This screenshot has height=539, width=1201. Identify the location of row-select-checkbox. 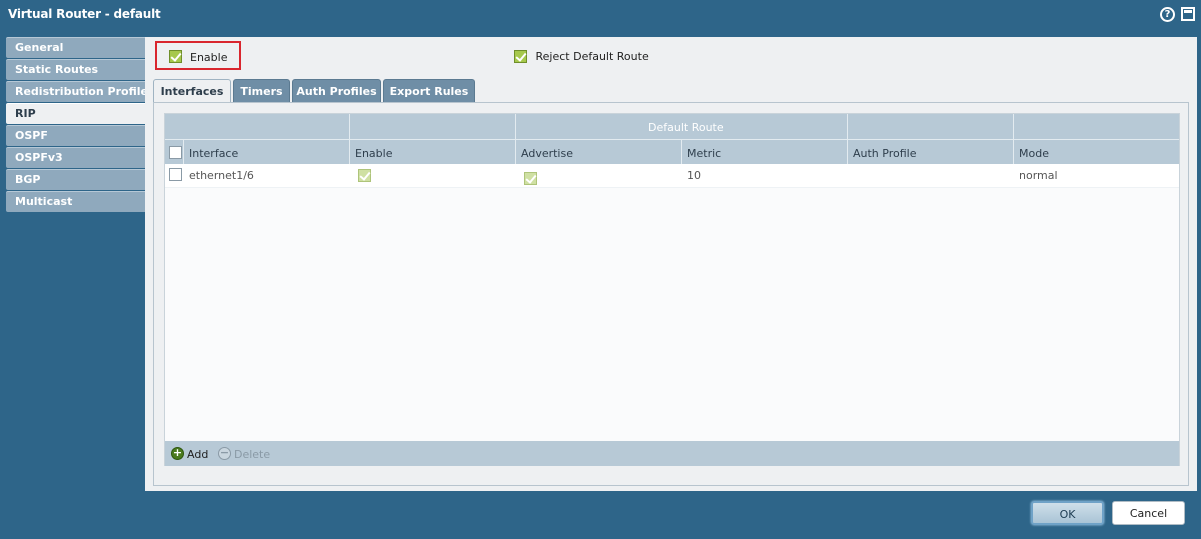
(175, 174).